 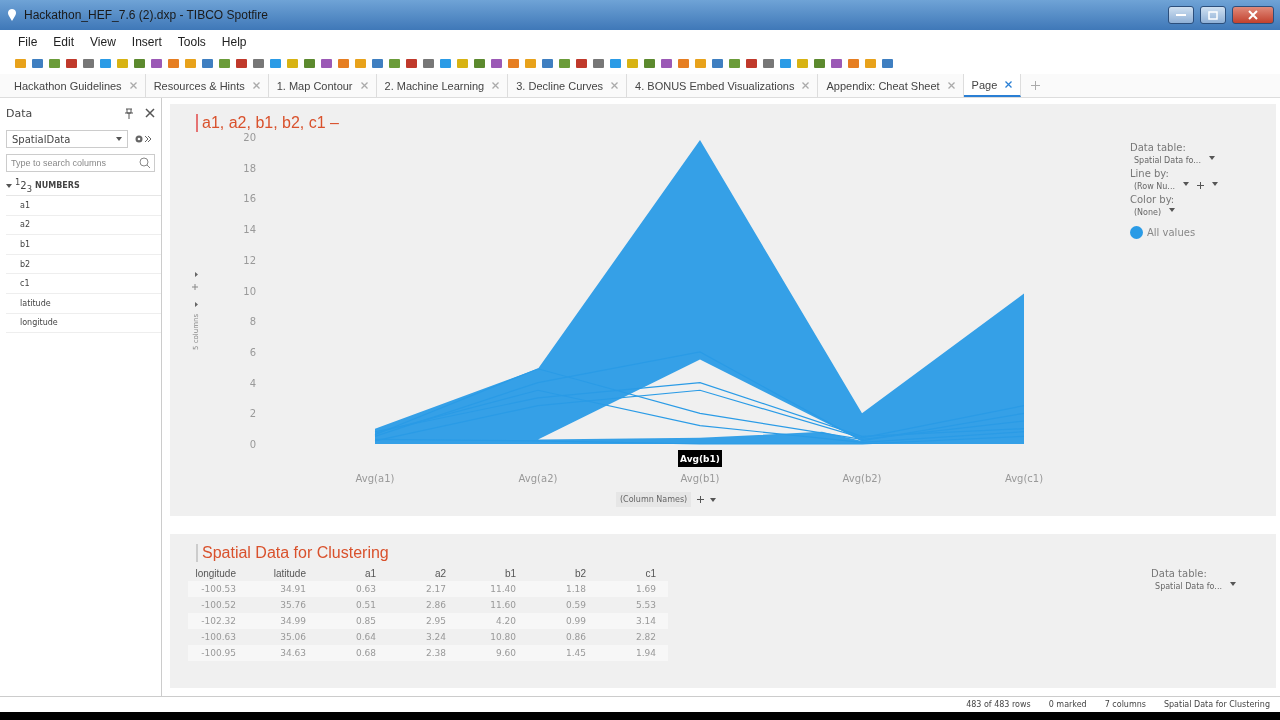 What do you see at coordinates (83, 323) in the screenshot?
I see `column-item: longitude` at bounding box center [83, 323].